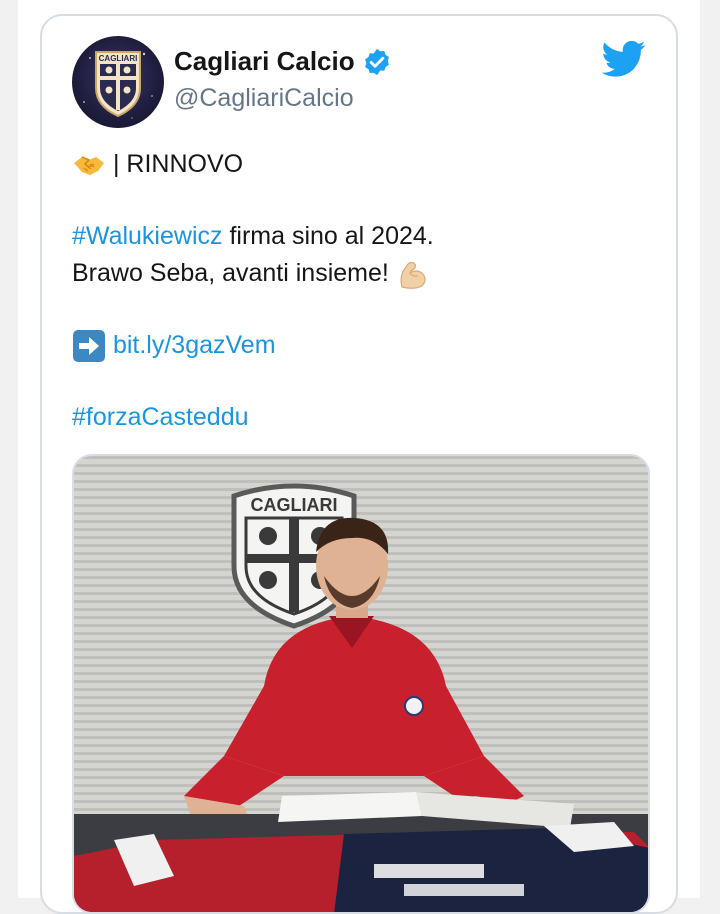 The image size is (720, 914). What do you see at coordinates (264, 61) in the screenshot?
I see `author-name: Cagliari Calcio` at bounding box center [264, 61].